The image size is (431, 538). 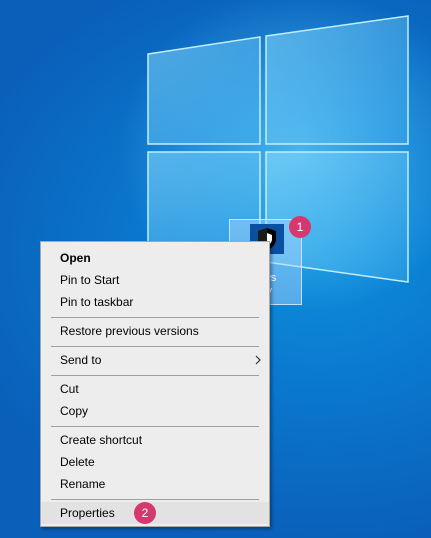 What do you see at coordinates (155, 389) in the screenshot?
I see `menu-item-cut: Cut` at bounding box center [155, 389].